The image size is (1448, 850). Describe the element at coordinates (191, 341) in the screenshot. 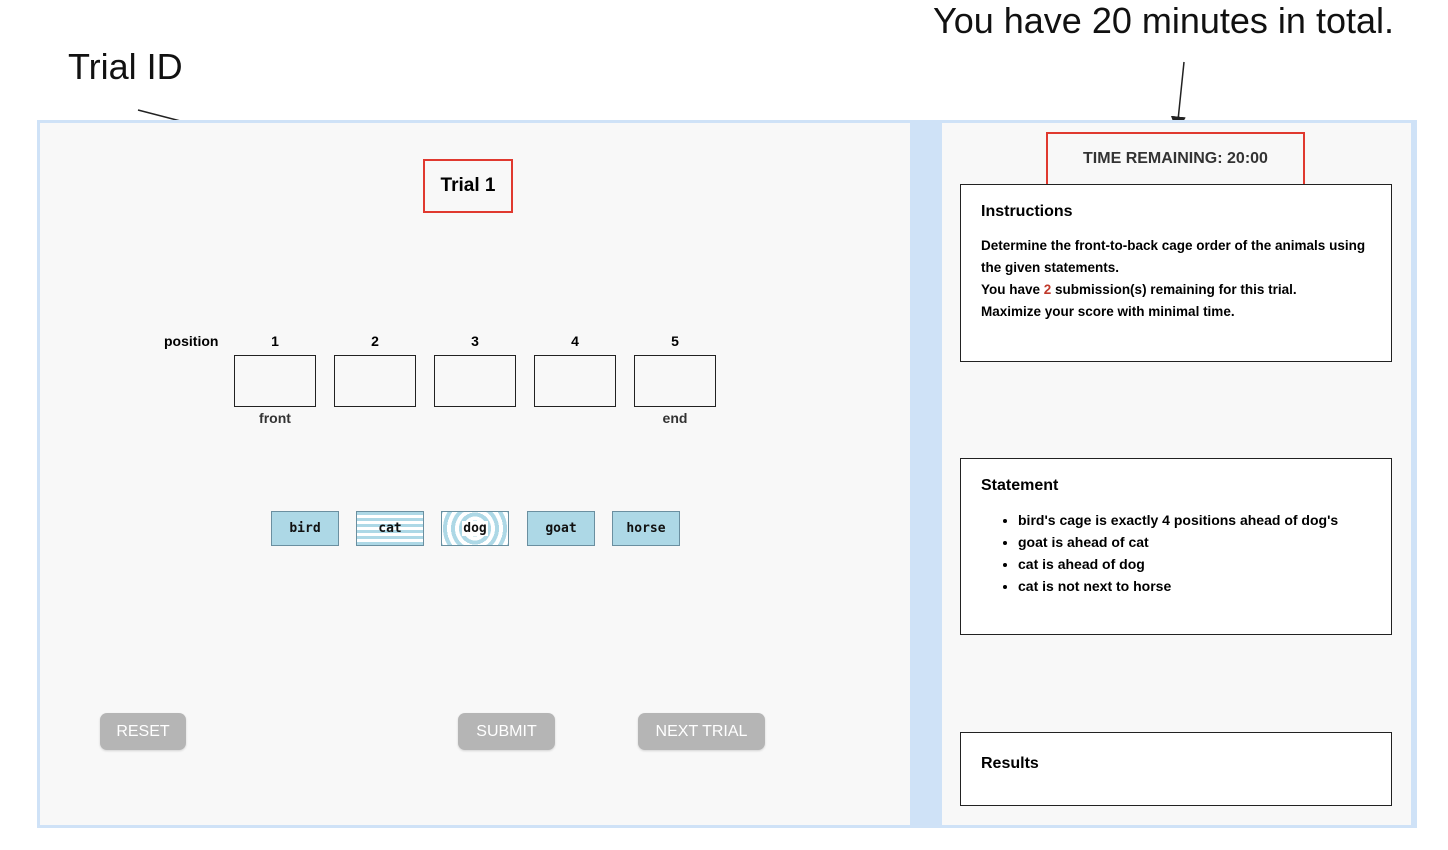

I see `position-row-label: position` at that location.